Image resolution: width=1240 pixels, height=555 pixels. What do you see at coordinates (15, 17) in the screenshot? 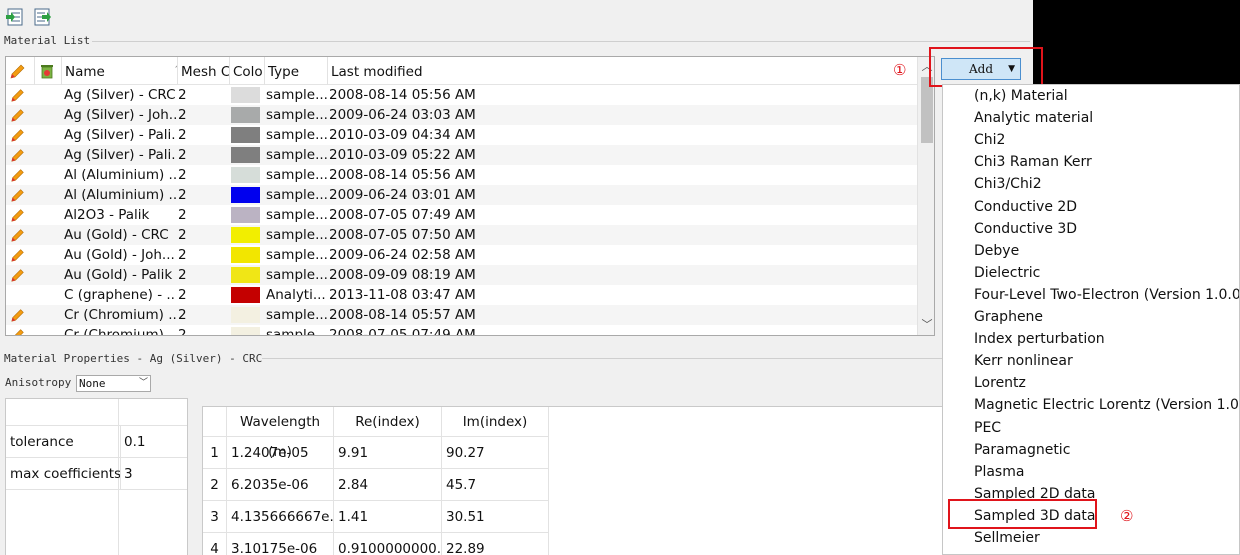
I see `import-materials-icon` at bounding box center [15, 17].